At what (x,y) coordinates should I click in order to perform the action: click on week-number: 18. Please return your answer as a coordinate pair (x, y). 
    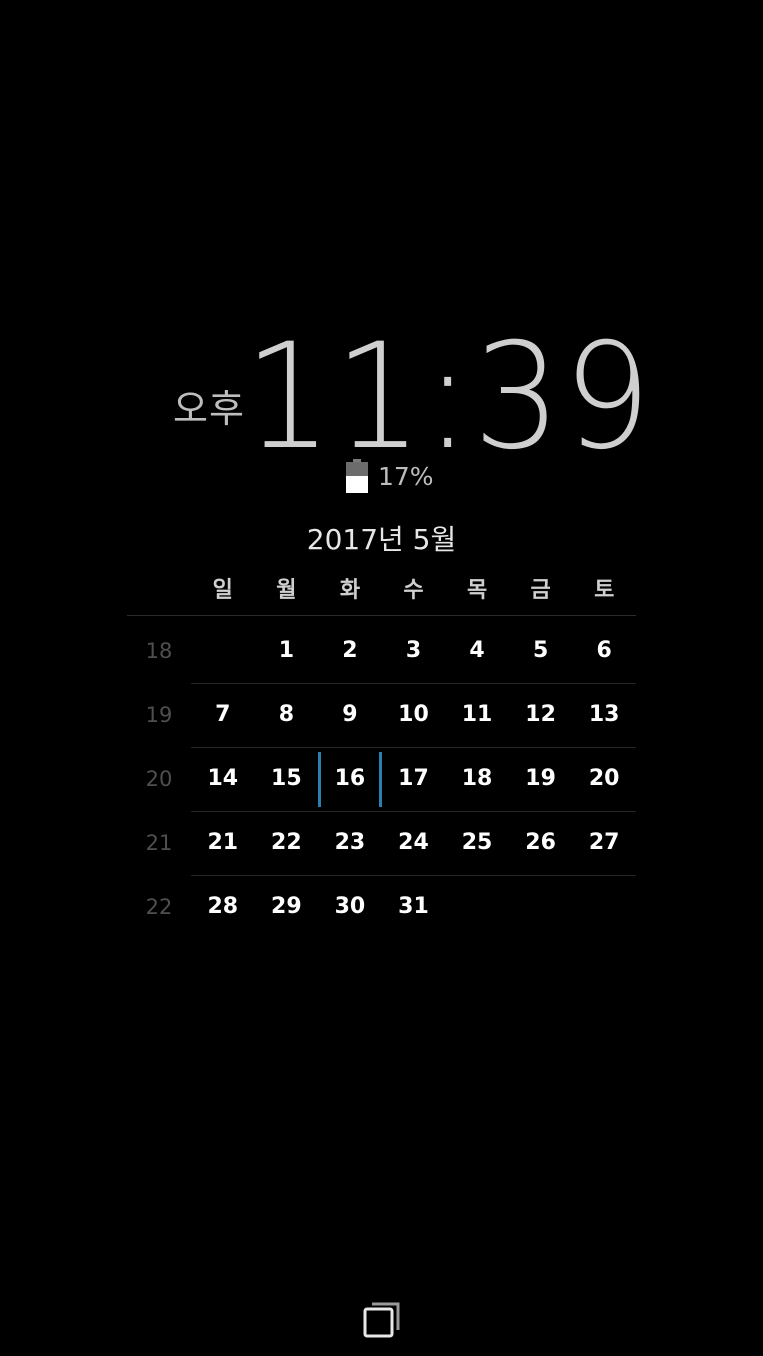
    Looking at the image, I should click on (159, 651).